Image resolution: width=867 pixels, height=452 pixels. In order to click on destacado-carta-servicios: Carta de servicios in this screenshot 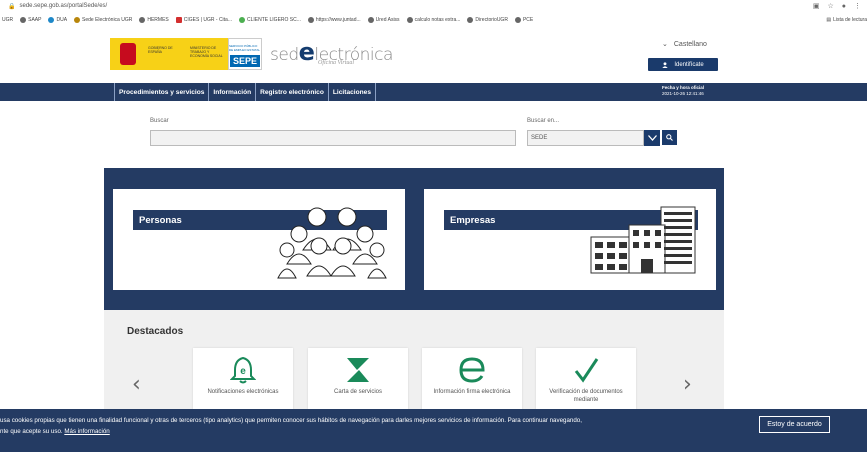, I will do `click(358, 379)`.